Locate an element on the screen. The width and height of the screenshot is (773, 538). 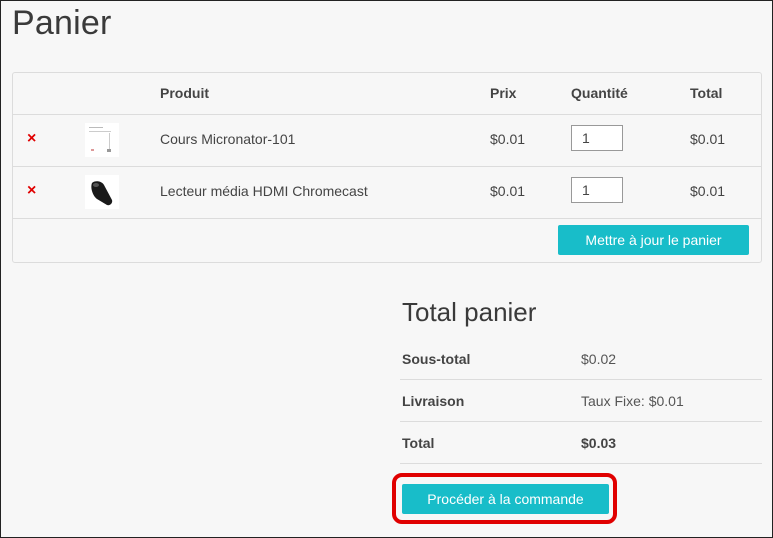
shipping-row: Livraison Taux Fixe: $0.01 is located at coordinates (581, 401).